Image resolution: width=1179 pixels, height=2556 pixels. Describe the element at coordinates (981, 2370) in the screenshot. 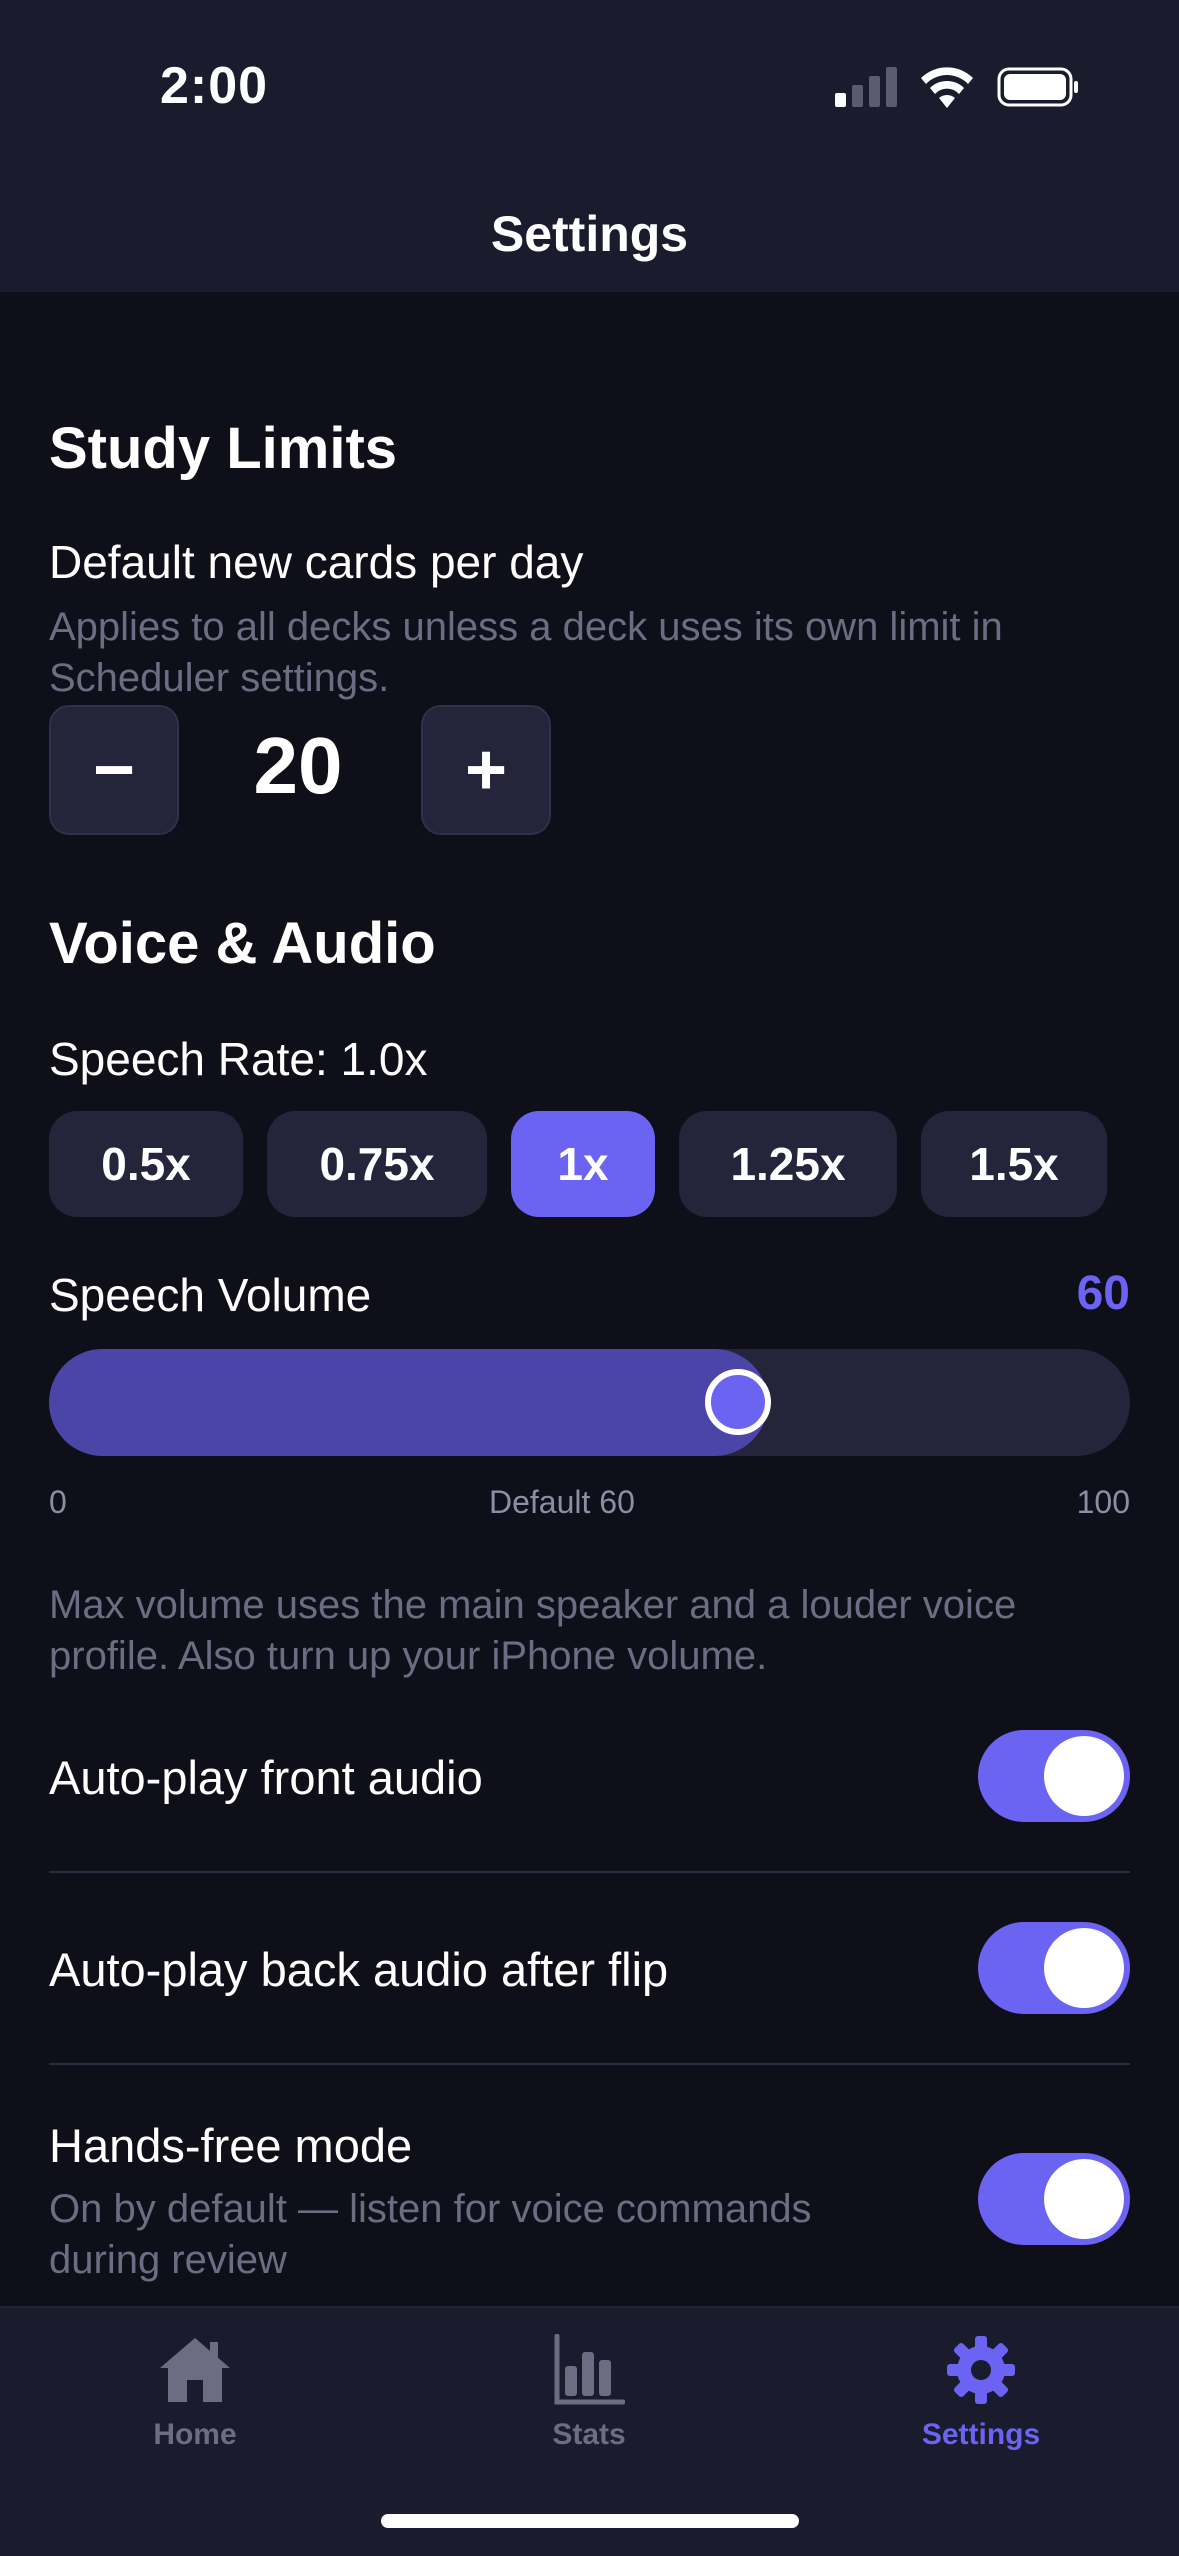

I see `gear-icon` at that location.